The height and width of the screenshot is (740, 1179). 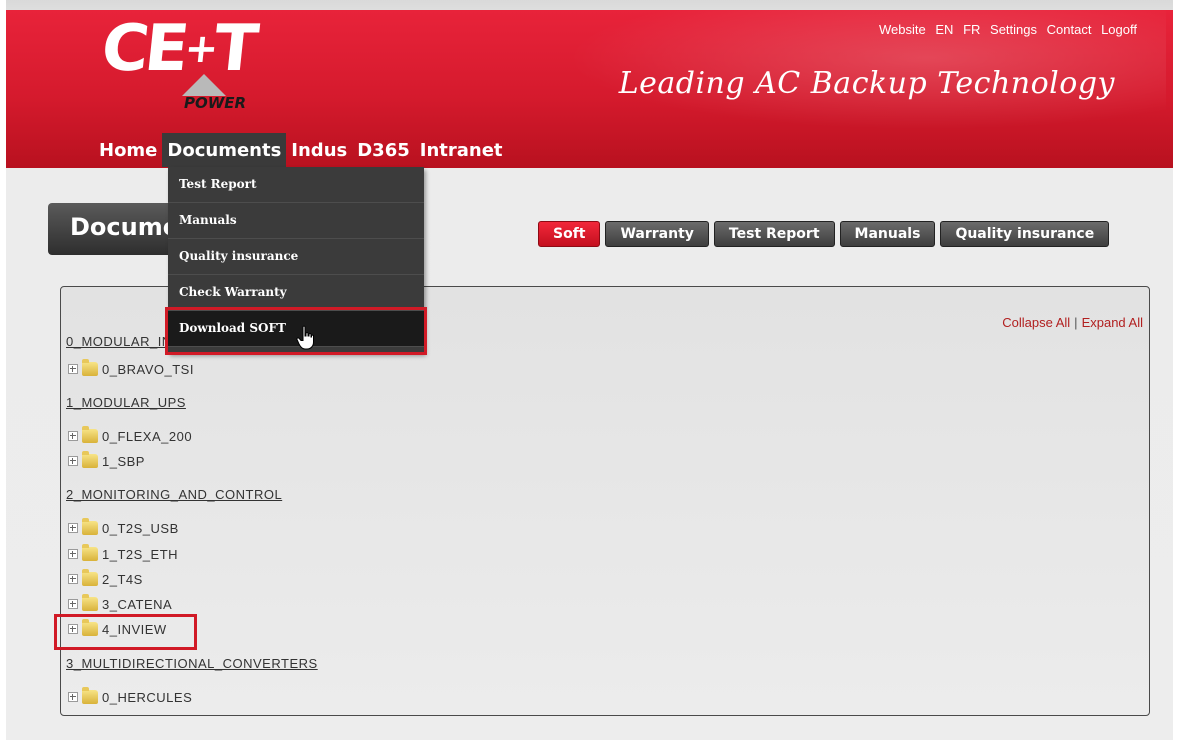 I want to click on tree-node-label: 2_T4S, so click(x=122, y=579).